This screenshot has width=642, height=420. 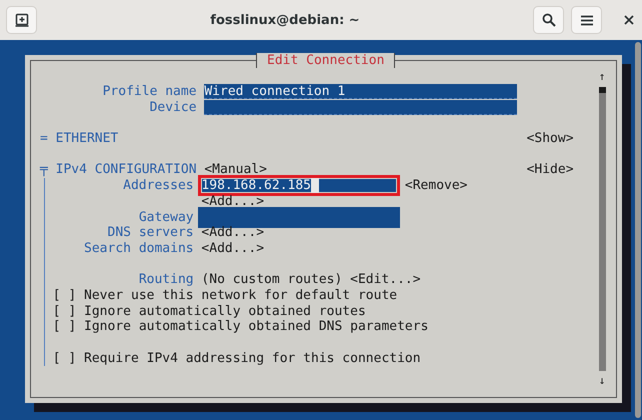 What do you see at coordinates (271, 280) in the screenshot?
I see `routes-status: (No custom routes)` at bounding box center [271, 280].